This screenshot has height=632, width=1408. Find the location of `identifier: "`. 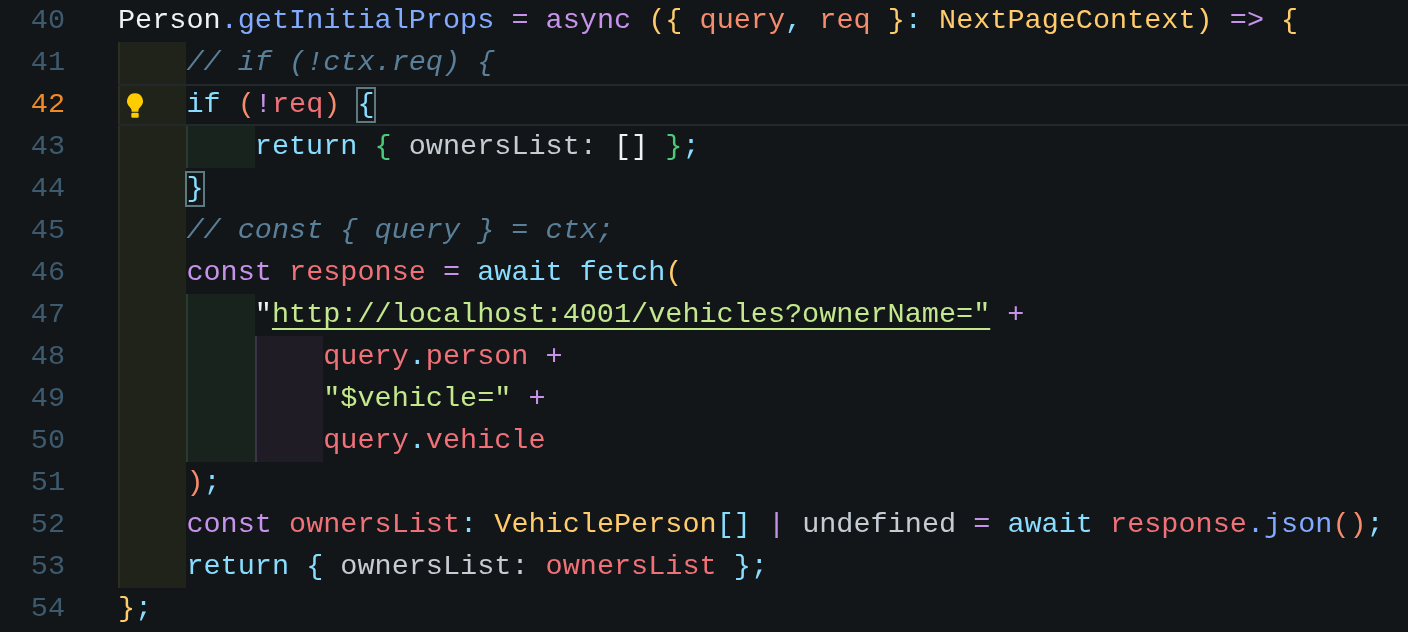

identifier: " is located at coordinates (263, 315).